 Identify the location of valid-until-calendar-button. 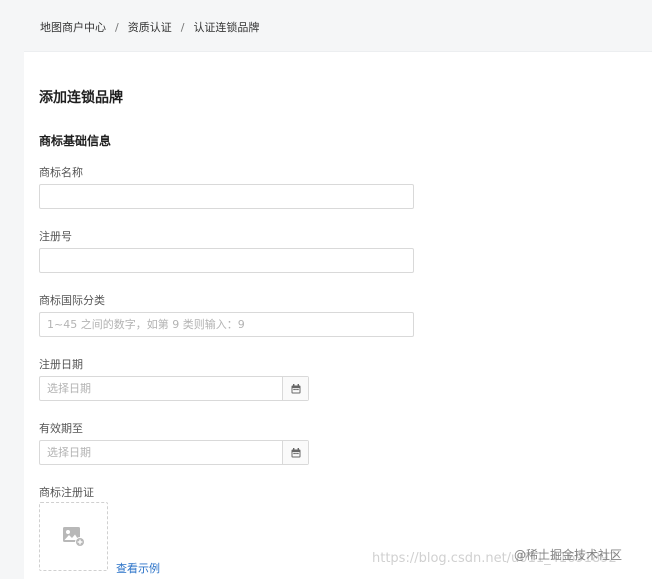
(295, 452).